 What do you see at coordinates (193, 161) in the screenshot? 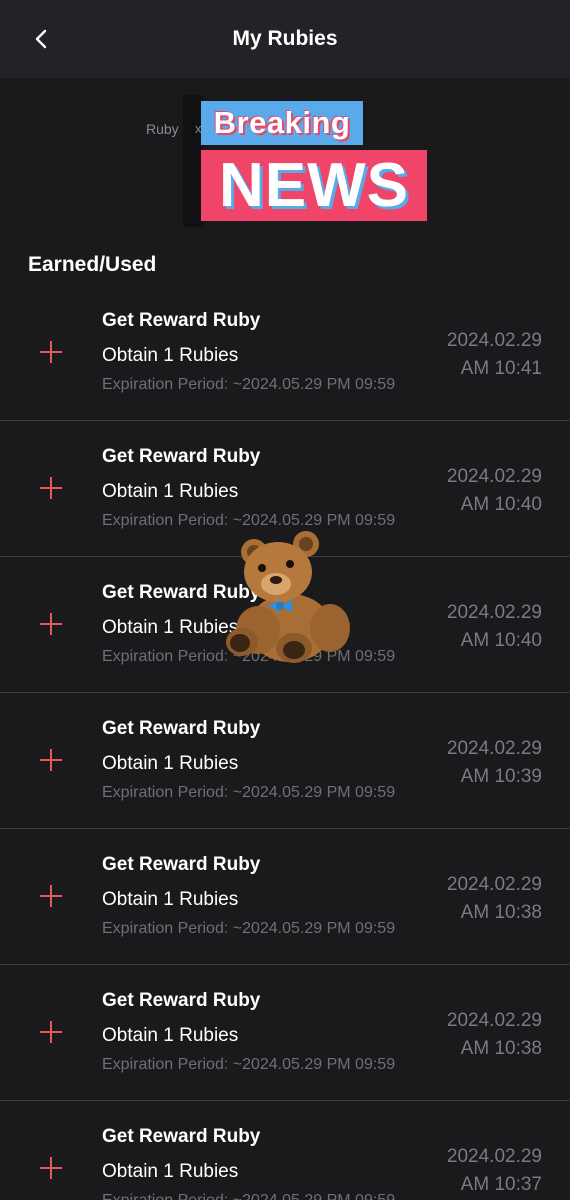
I see `sticker-shadow` at bounding box center [193, 161].